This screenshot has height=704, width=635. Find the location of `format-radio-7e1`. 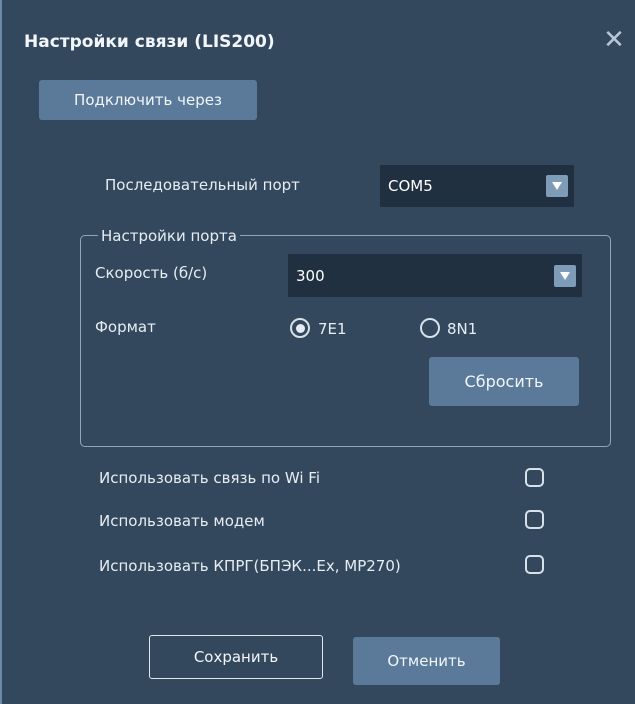

format-radio-7e1 is located at coordinates (300, 328).